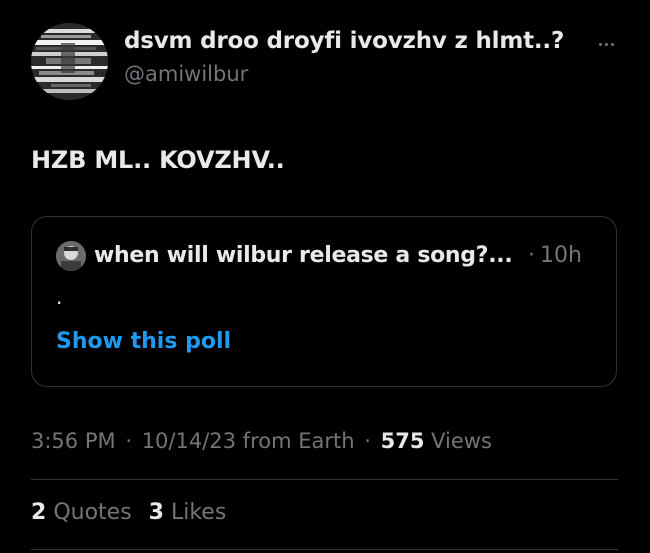 The width and height of the screenshot is (650, 553). Describe the element at coordinates (156, 512) in the screenshot. I see `likes-count: 3` at that location.